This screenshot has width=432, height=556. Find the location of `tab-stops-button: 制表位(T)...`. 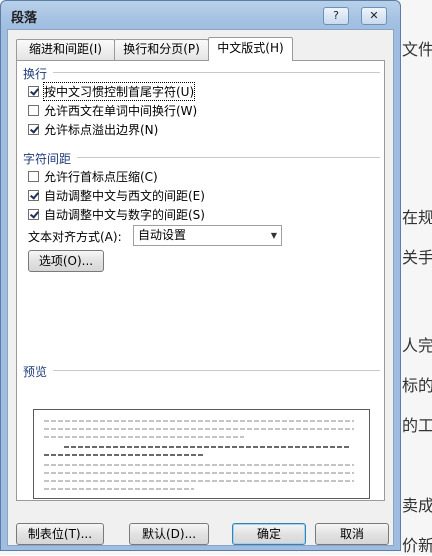

tab-stops-button: 制表位(T)... is located at coordinates (60, 534).